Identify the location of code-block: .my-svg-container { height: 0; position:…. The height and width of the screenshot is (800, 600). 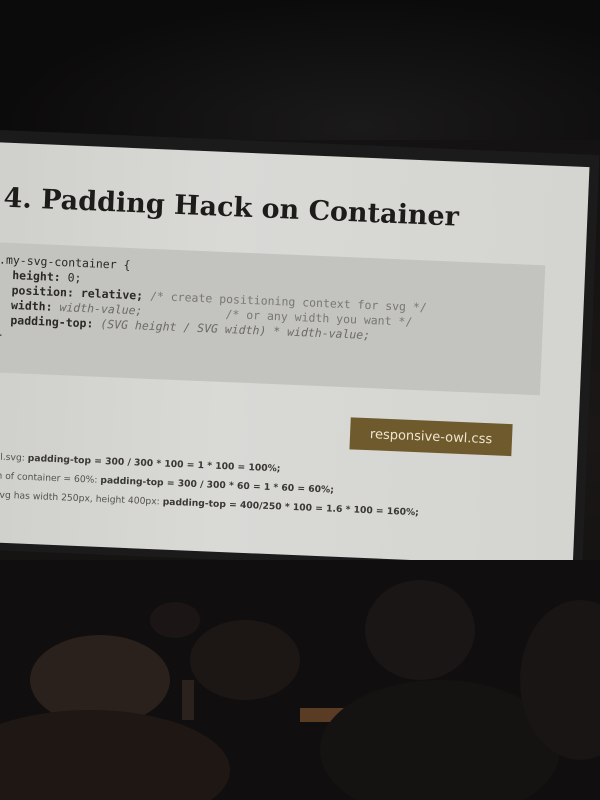
(214, 306).